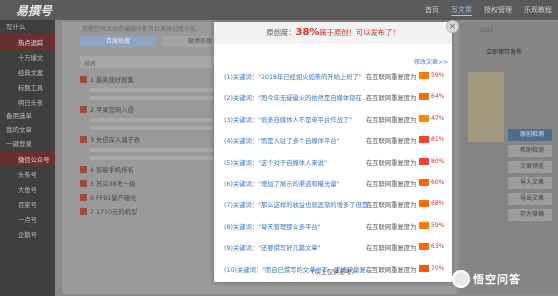 This screenshot has width=558, height=296. I want to click on row-keyword: (9)关键词："还要撰写好几篇文章", so click(272, 247).